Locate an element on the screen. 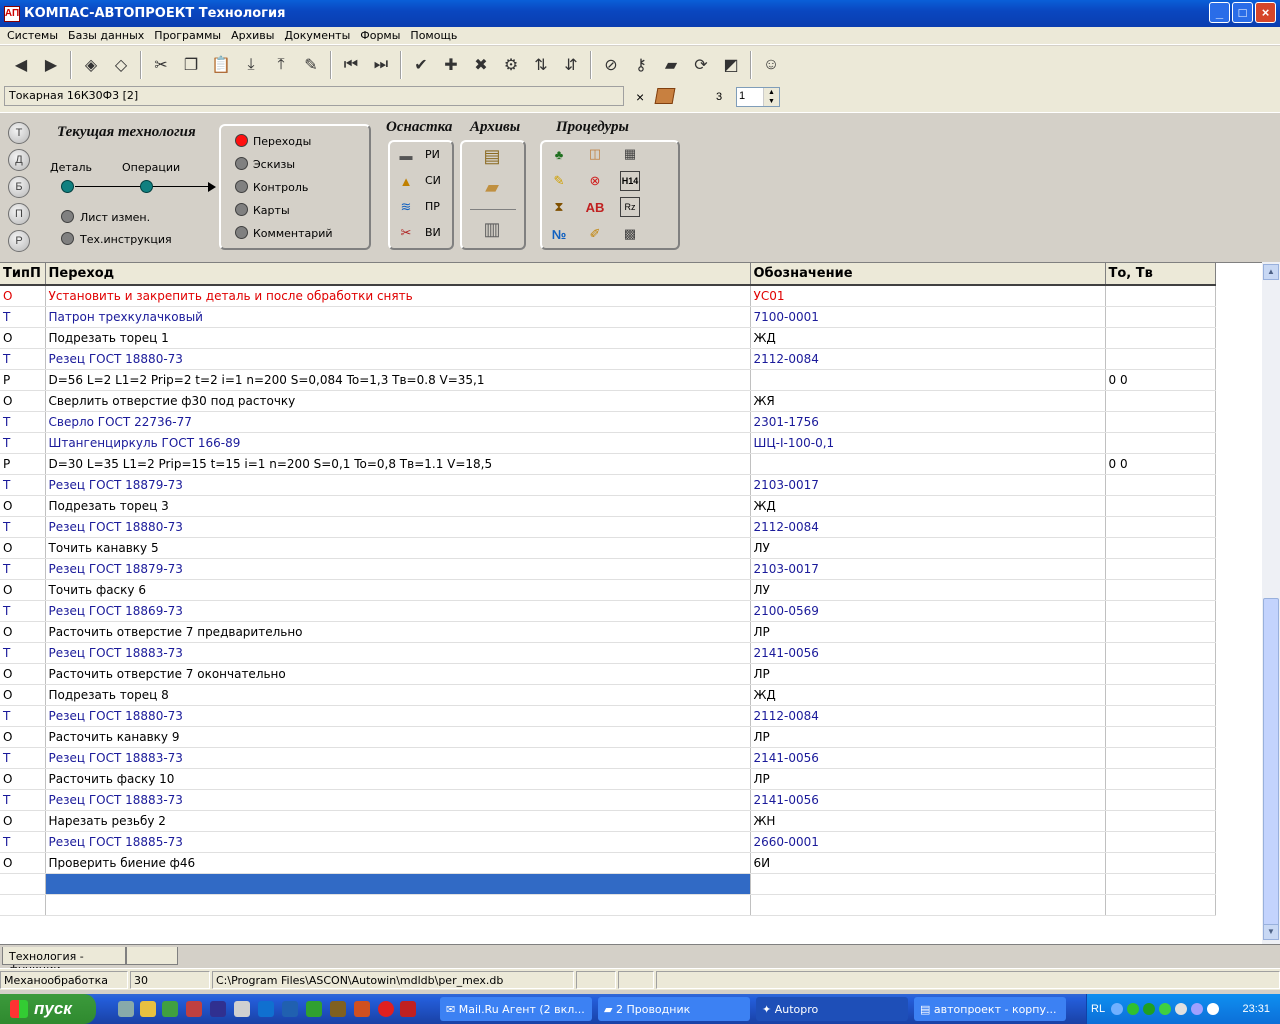 This screenshot has height=1024, width=1280. quicklaunch-cube-icon is located at coordinates (408, 1009).